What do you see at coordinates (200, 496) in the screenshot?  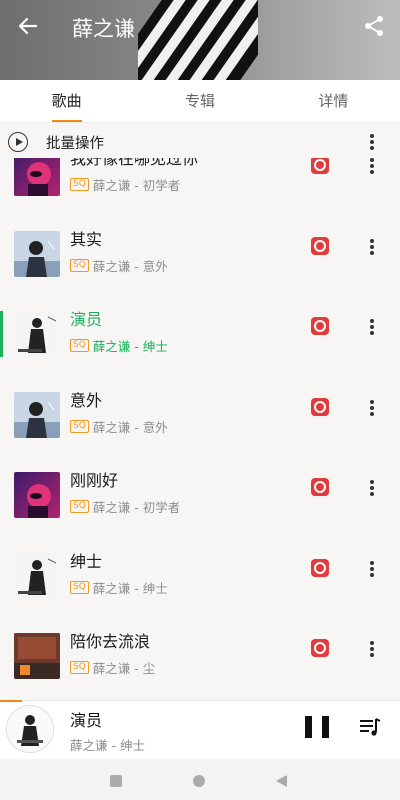 I see `song-row: 刚刚好 SQ 薛之谦 - 初学者` at bounding box center [200, 496].